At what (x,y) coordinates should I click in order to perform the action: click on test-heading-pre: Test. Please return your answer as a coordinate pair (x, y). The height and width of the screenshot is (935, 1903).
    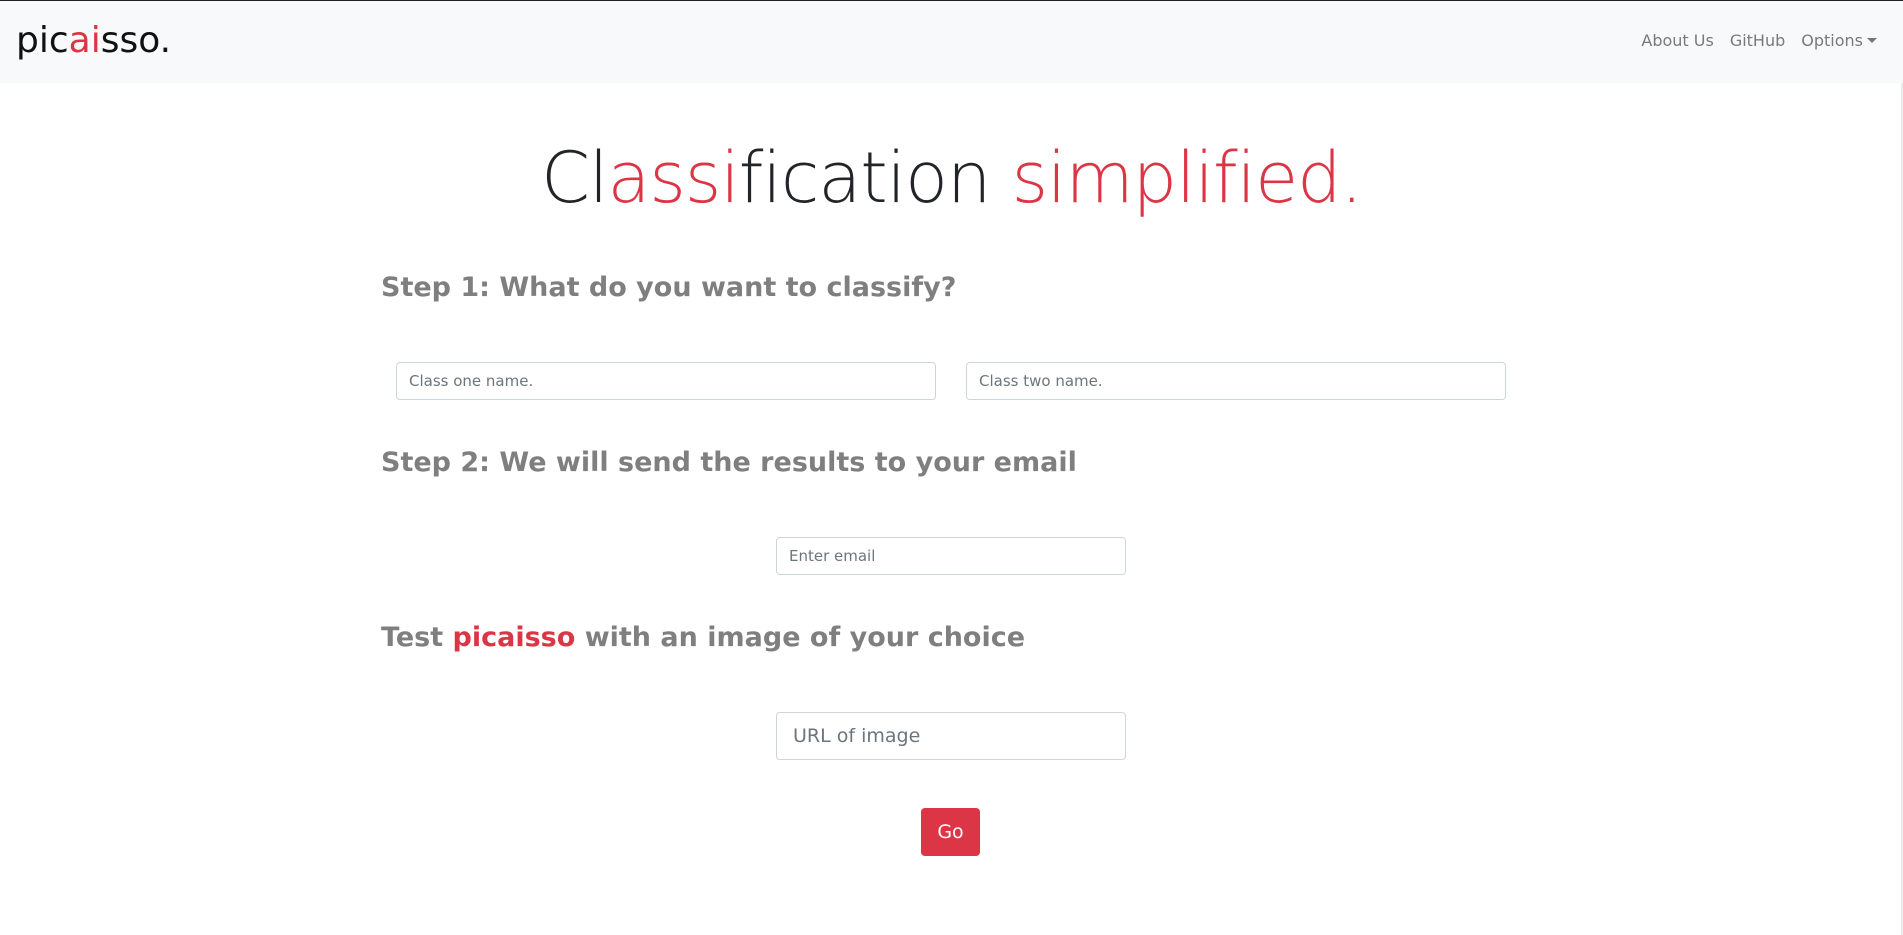
    Looking at the image, I should click on (417, 637).